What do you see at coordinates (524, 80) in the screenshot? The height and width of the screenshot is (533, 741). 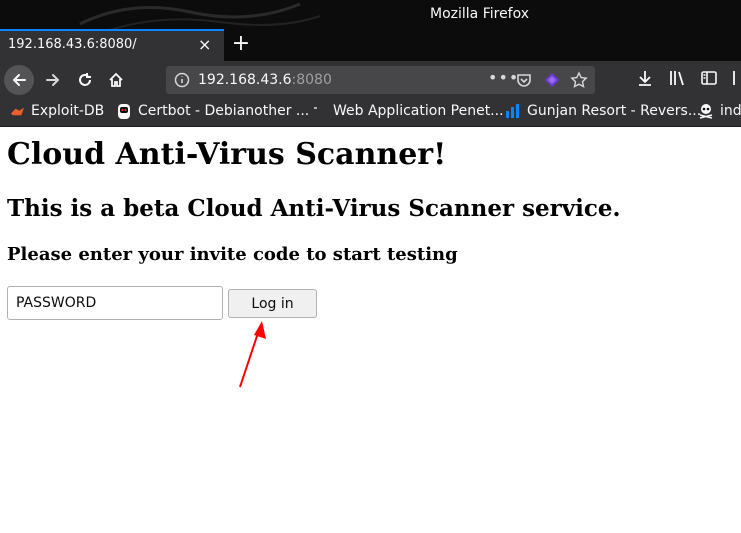 I see `pocket-icon` at bounding box center [524, 80].